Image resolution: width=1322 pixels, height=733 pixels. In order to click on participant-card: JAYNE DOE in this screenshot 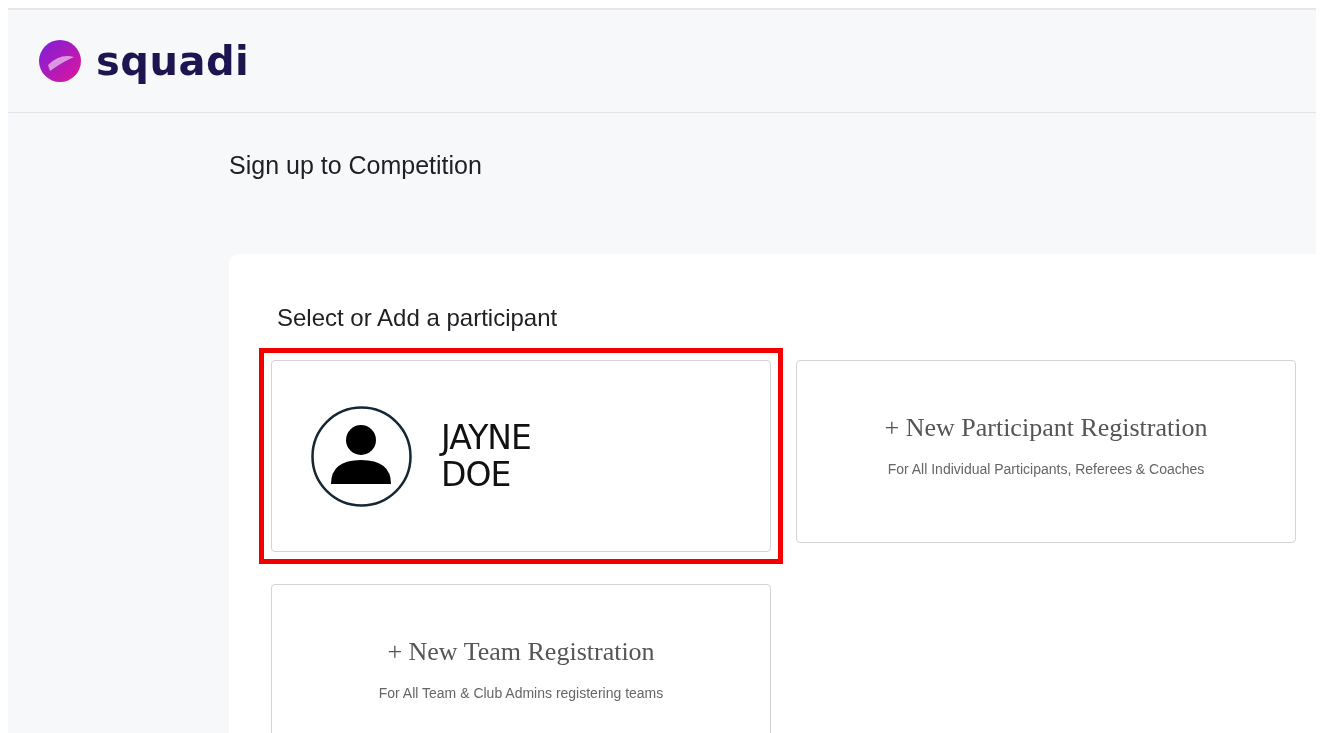, I will do `click(521, 456)`.